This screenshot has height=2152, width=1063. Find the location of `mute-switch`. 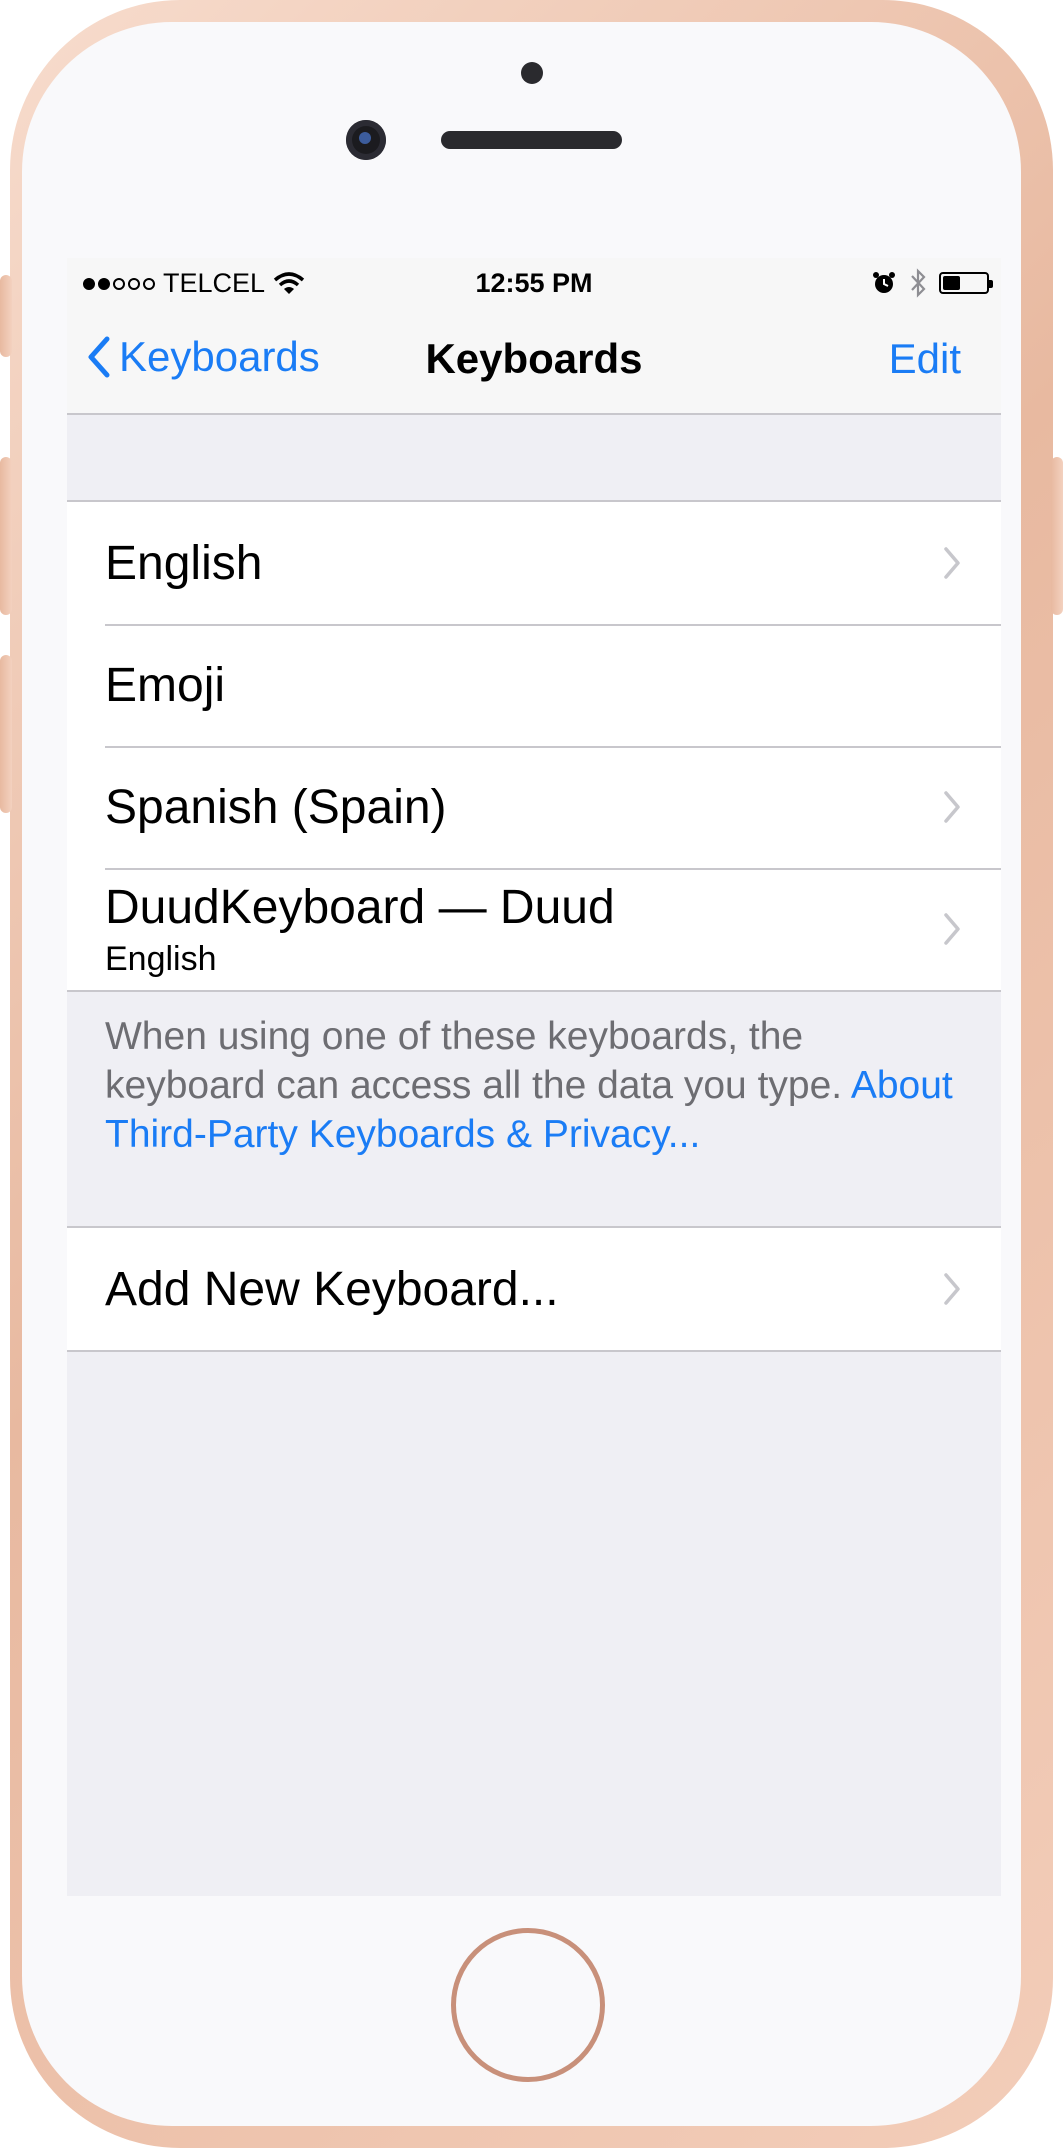

mute-switch is located at coordinates (6, 316).